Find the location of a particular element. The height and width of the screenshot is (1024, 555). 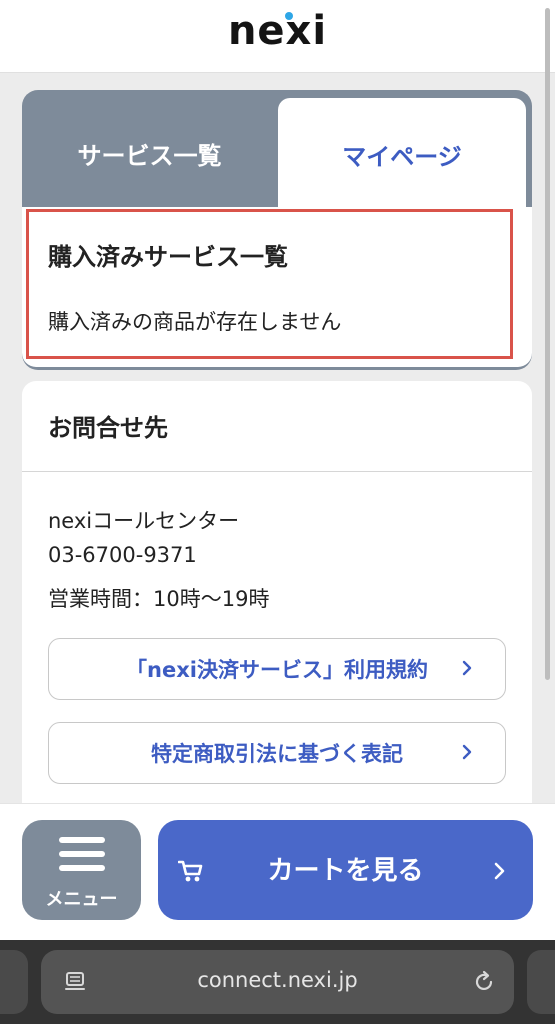

purchased-services-title: 購入済みサービス一覧 is located at coordinates (168, 257).